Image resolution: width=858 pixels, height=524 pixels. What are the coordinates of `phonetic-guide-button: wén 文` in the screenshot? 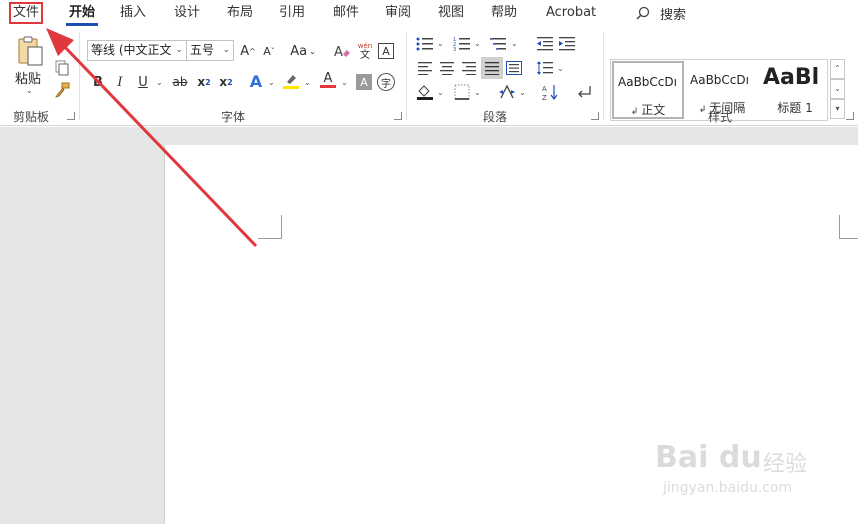 It's located at (365, 51).